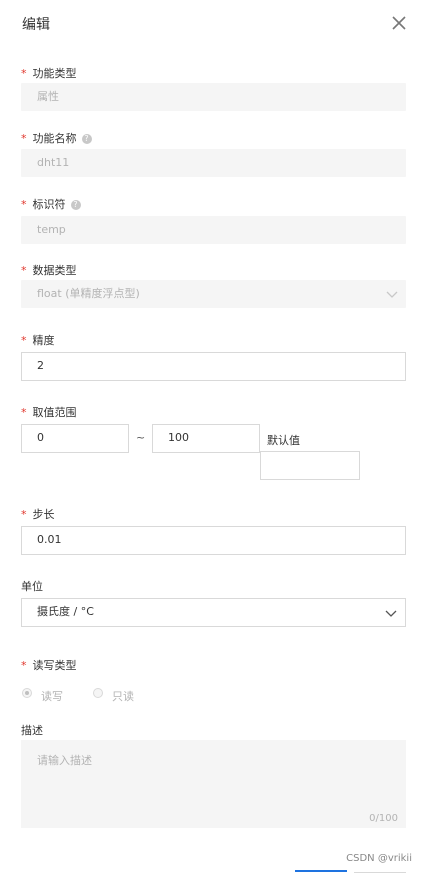  What do you see at coordinates (399, 23) in the screenshot?
I see `close-icon` at bounding box center [399, 23].